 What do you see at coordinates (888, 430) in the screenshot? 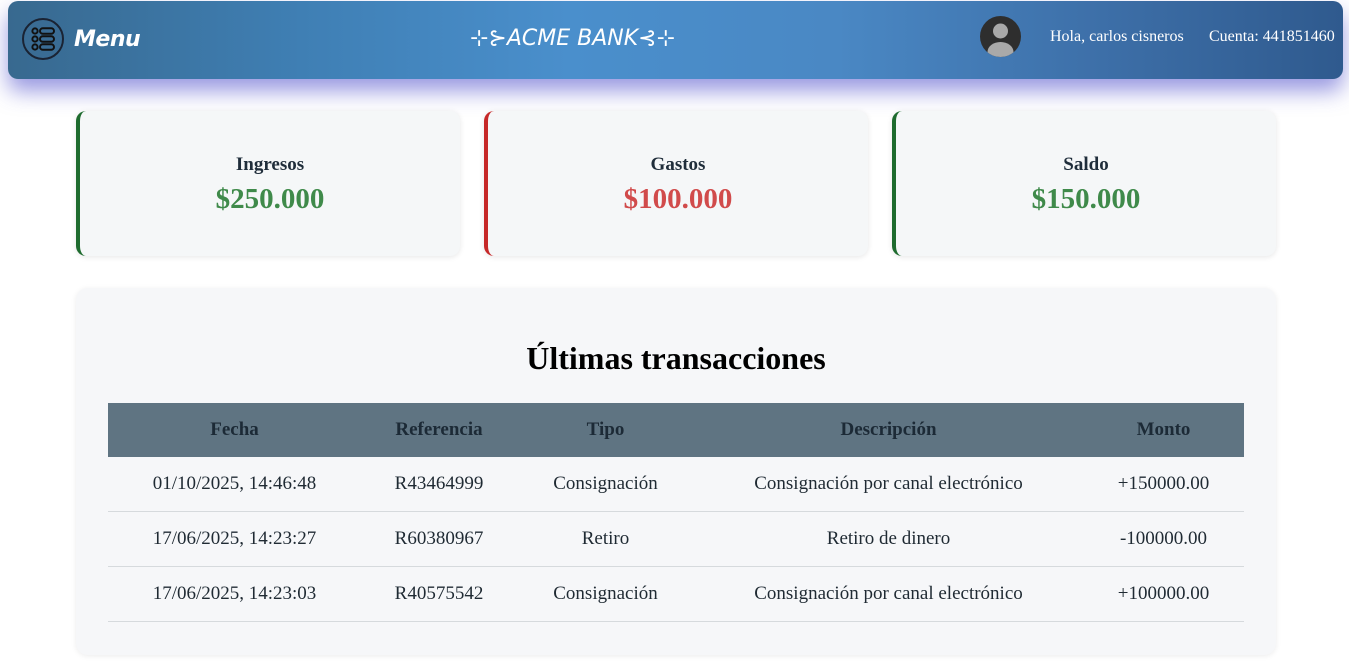
I see `column-header: Descripción` at bounding box center [888, 430].